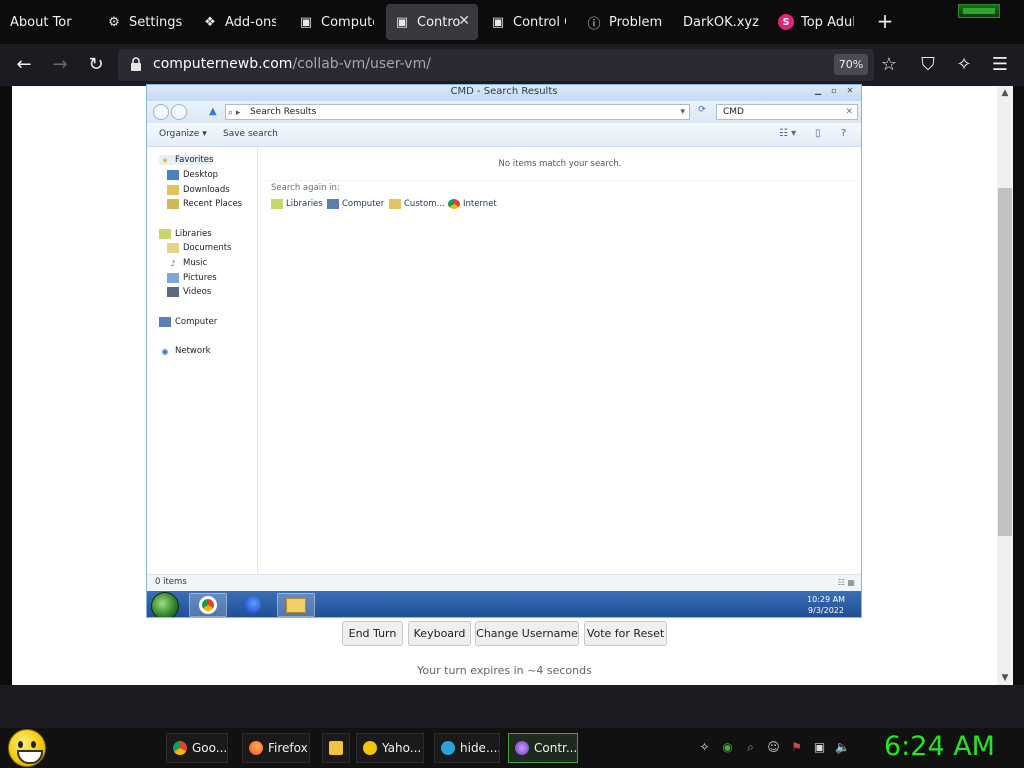 The width and height of the screenshot is (1024, 768). I want to click on tab-top-adult: S Top Adul, so click(816, 22).